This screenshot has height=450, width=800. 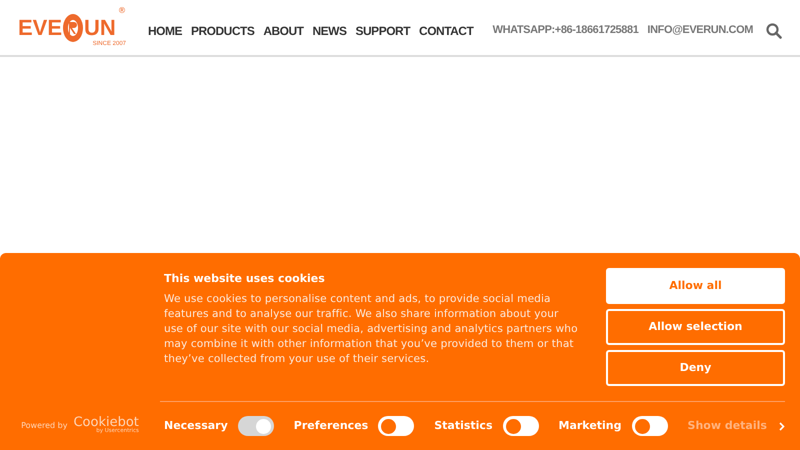 I want to click on powered-by-text: Powered by, so click(x=44, y=426).